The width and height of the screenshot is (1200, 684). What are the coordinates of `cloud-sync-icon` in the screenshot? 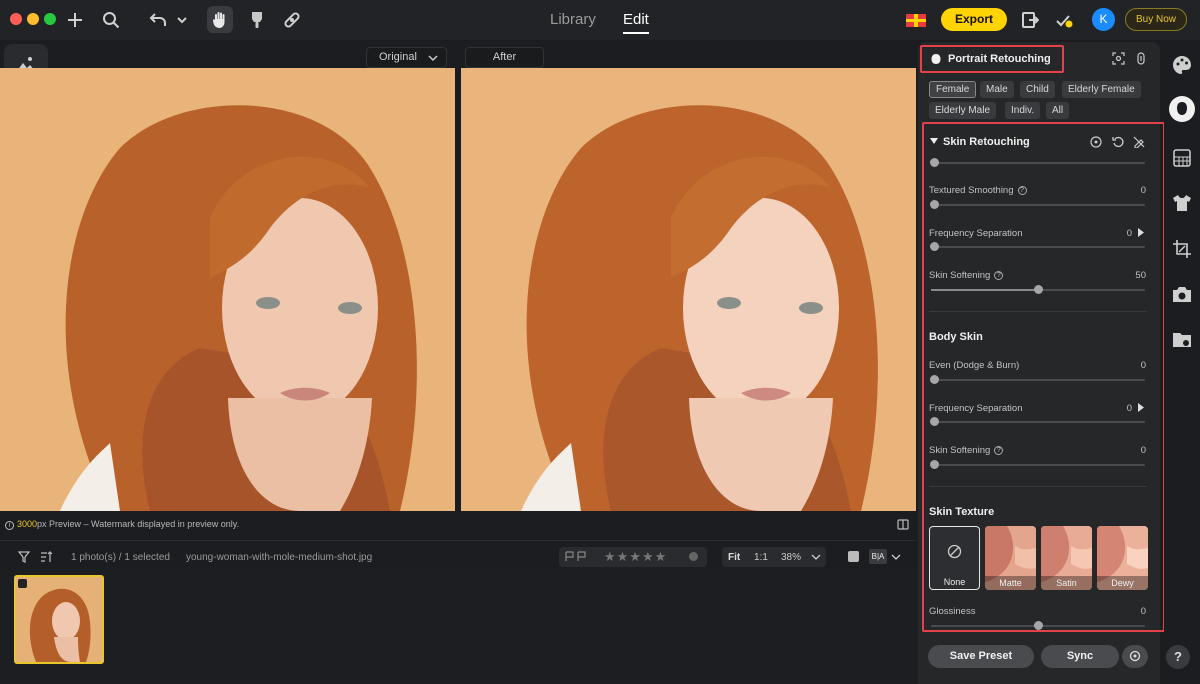 It's located at (1064, 20).